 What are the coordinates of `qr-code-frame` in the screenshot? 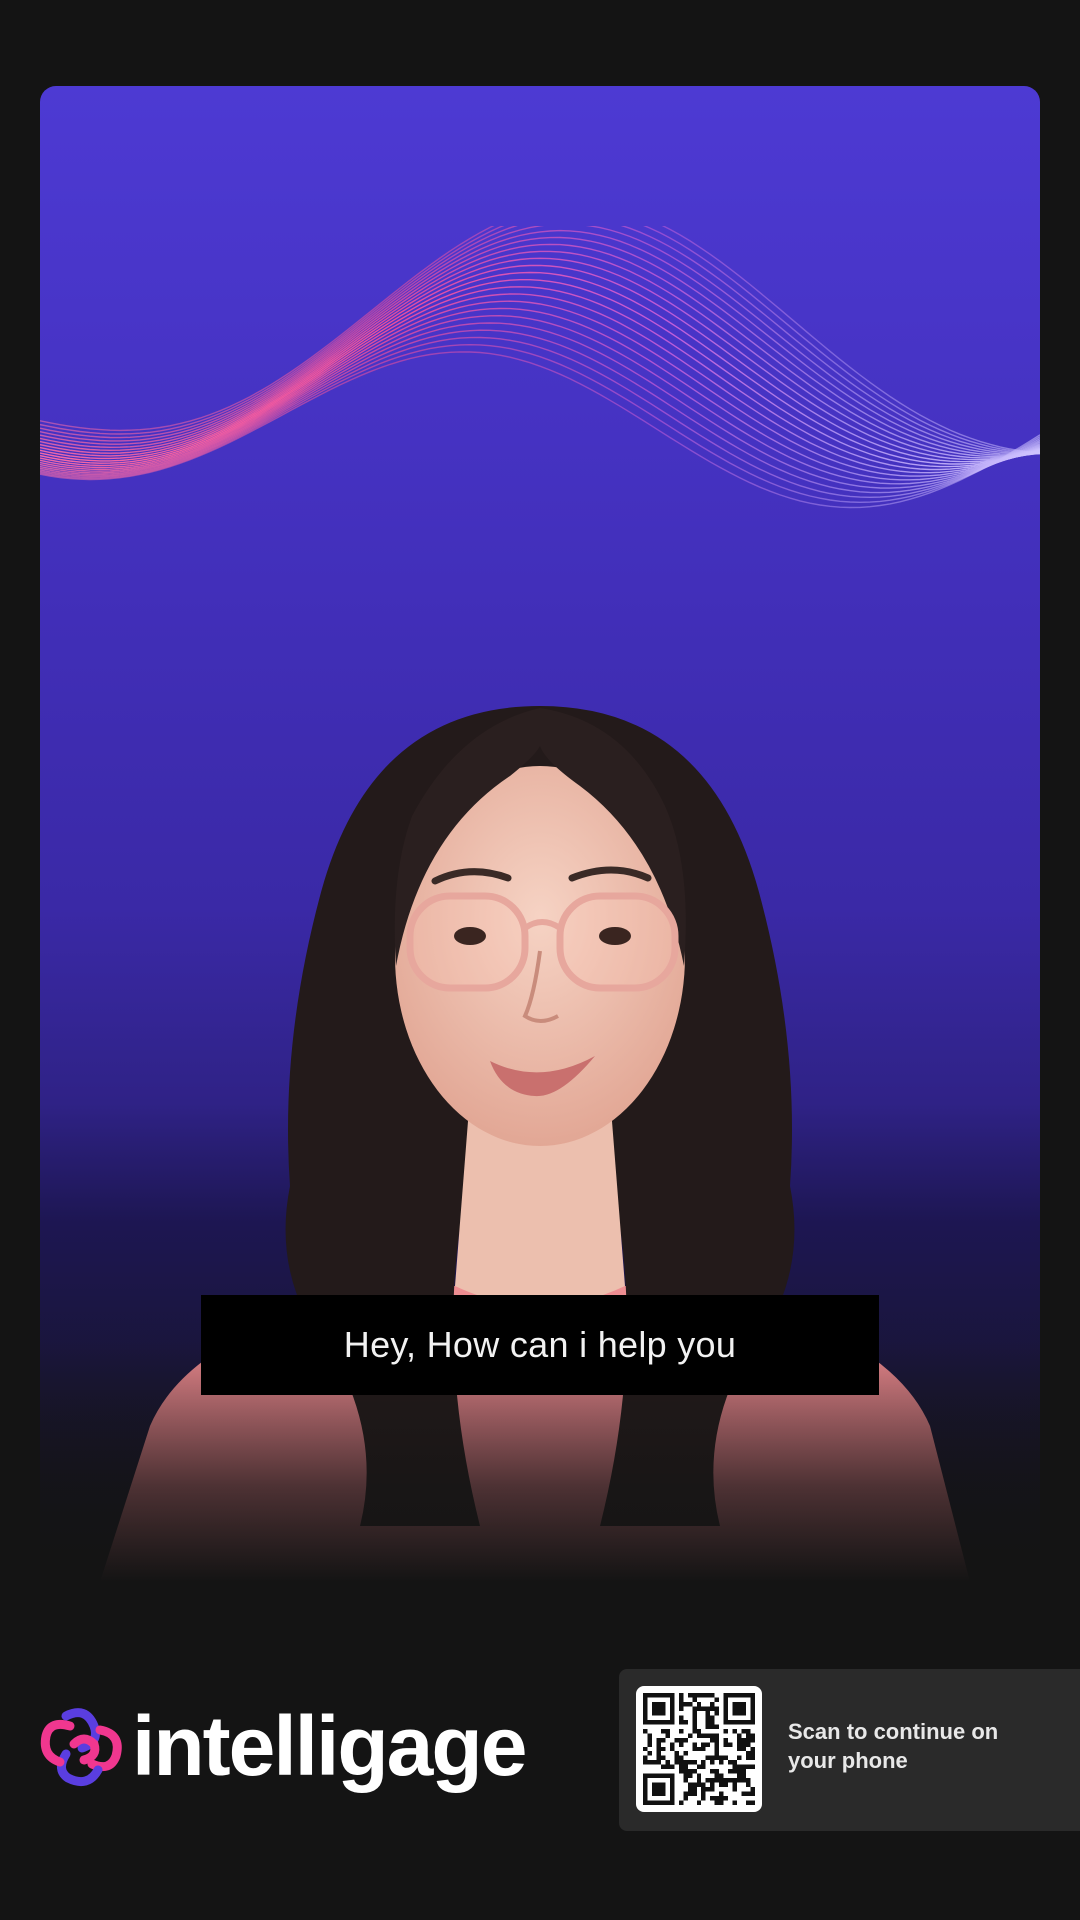 It's located at (699, 1749).